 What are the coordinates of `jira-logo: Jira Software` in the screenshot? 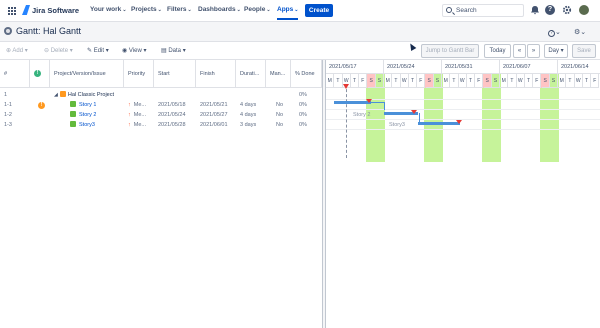 It's located at (50, 10).